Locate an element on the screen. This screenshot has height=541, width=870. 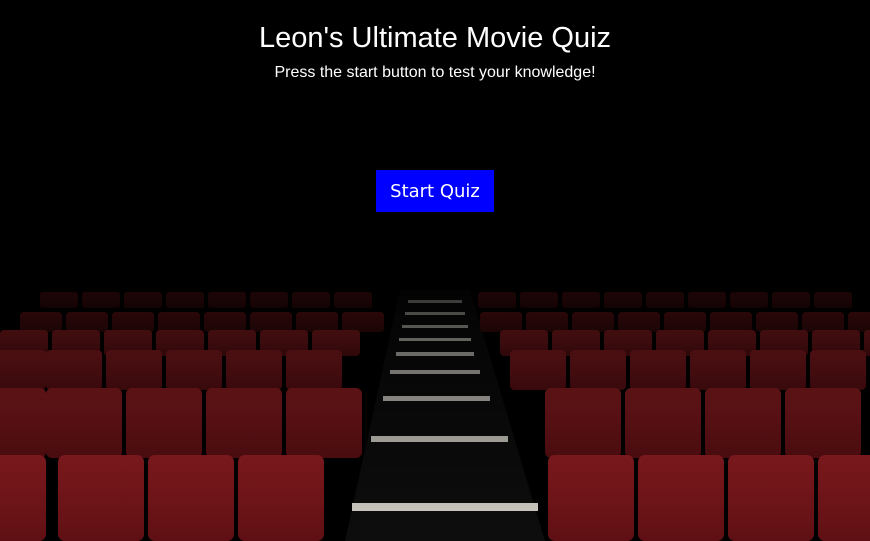
page-title: Leon's Ultimate Movie Quiz is located at coordinates (435, 38).